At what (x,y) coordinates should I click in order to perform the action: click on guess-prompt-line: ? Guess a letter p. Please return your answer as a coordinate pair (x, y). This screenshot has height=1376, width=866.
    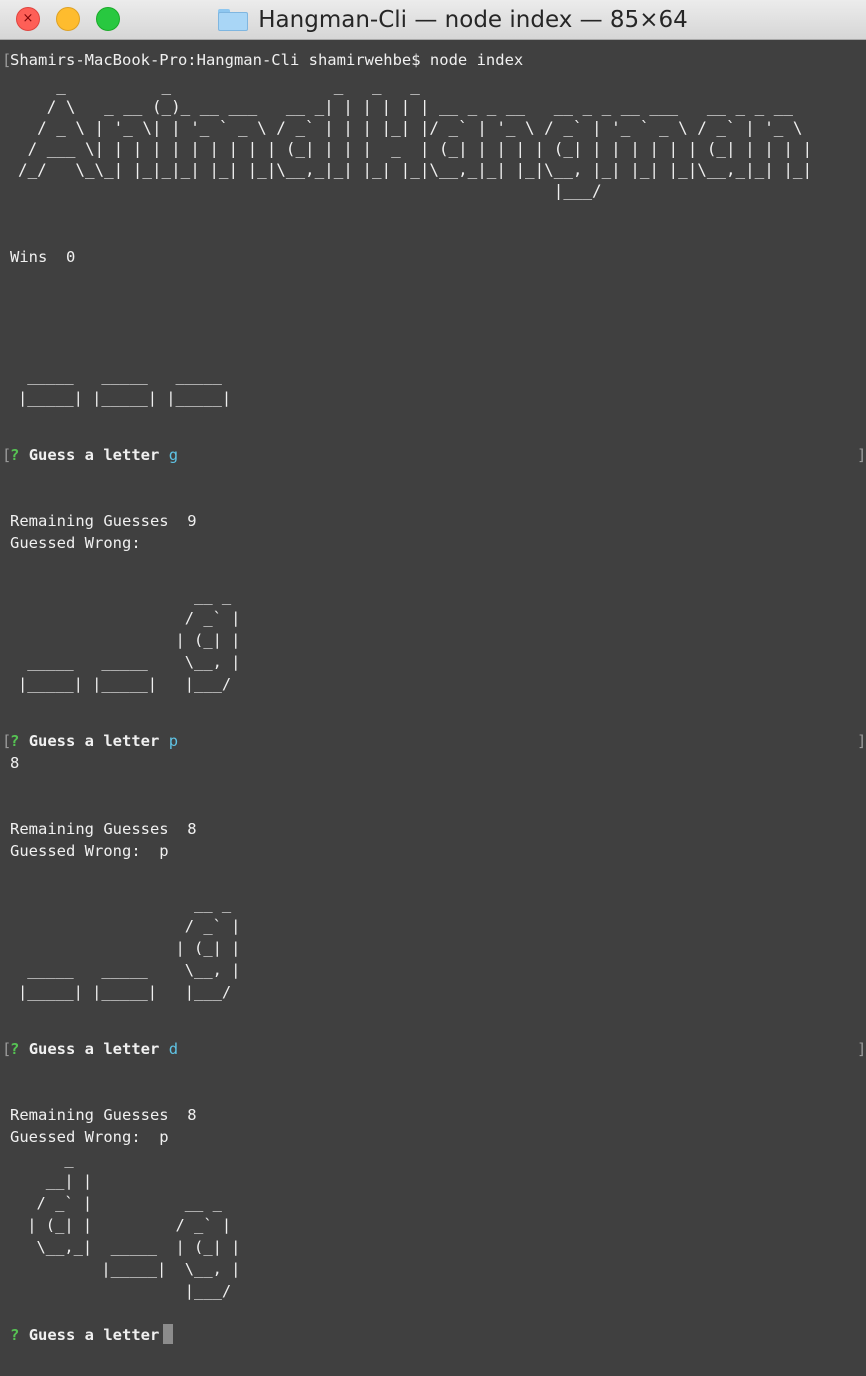
    Looking at the image, I should click on (94, 741).